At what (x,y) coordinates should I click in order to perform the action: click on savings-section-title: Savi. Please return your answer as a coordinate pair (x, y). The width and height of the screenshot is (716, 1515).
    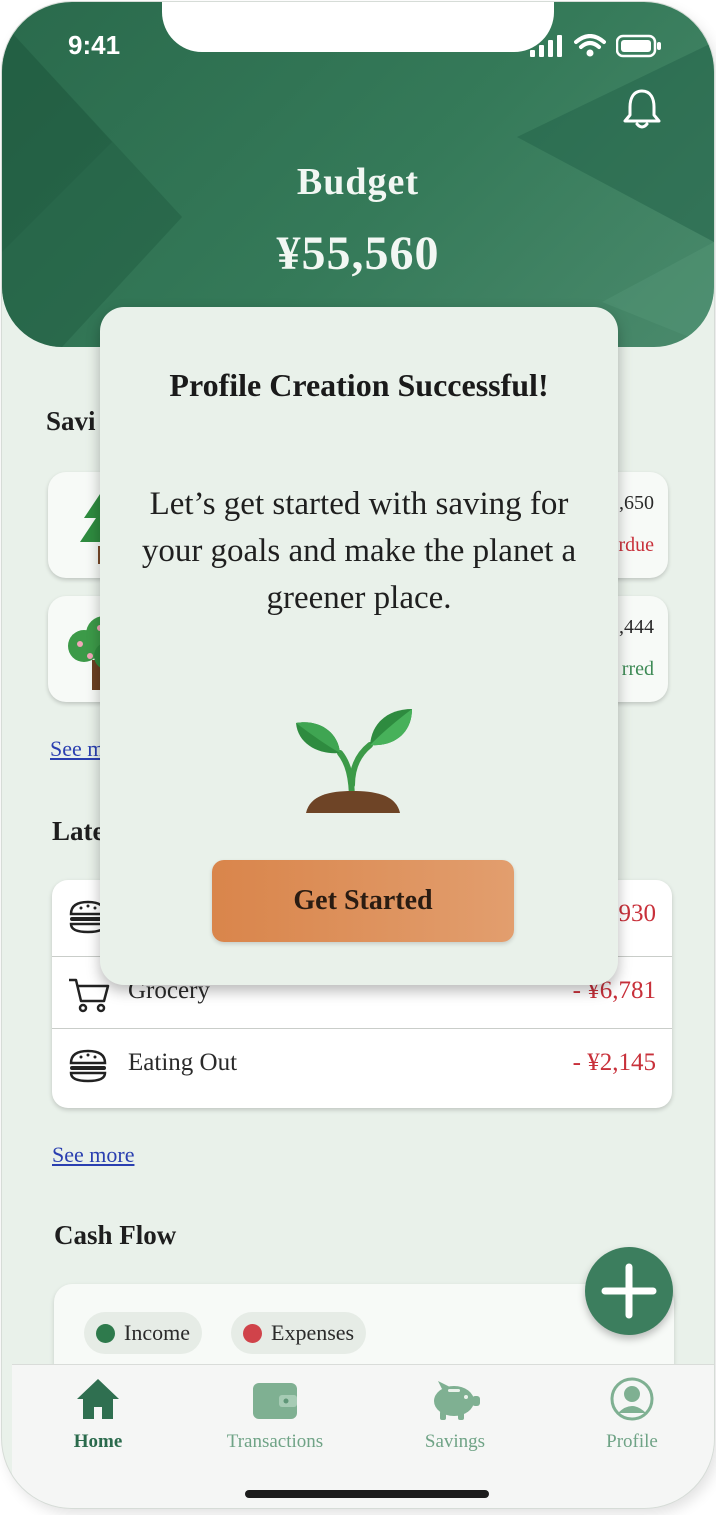
    Looking at the image, I should click on (71, 421).